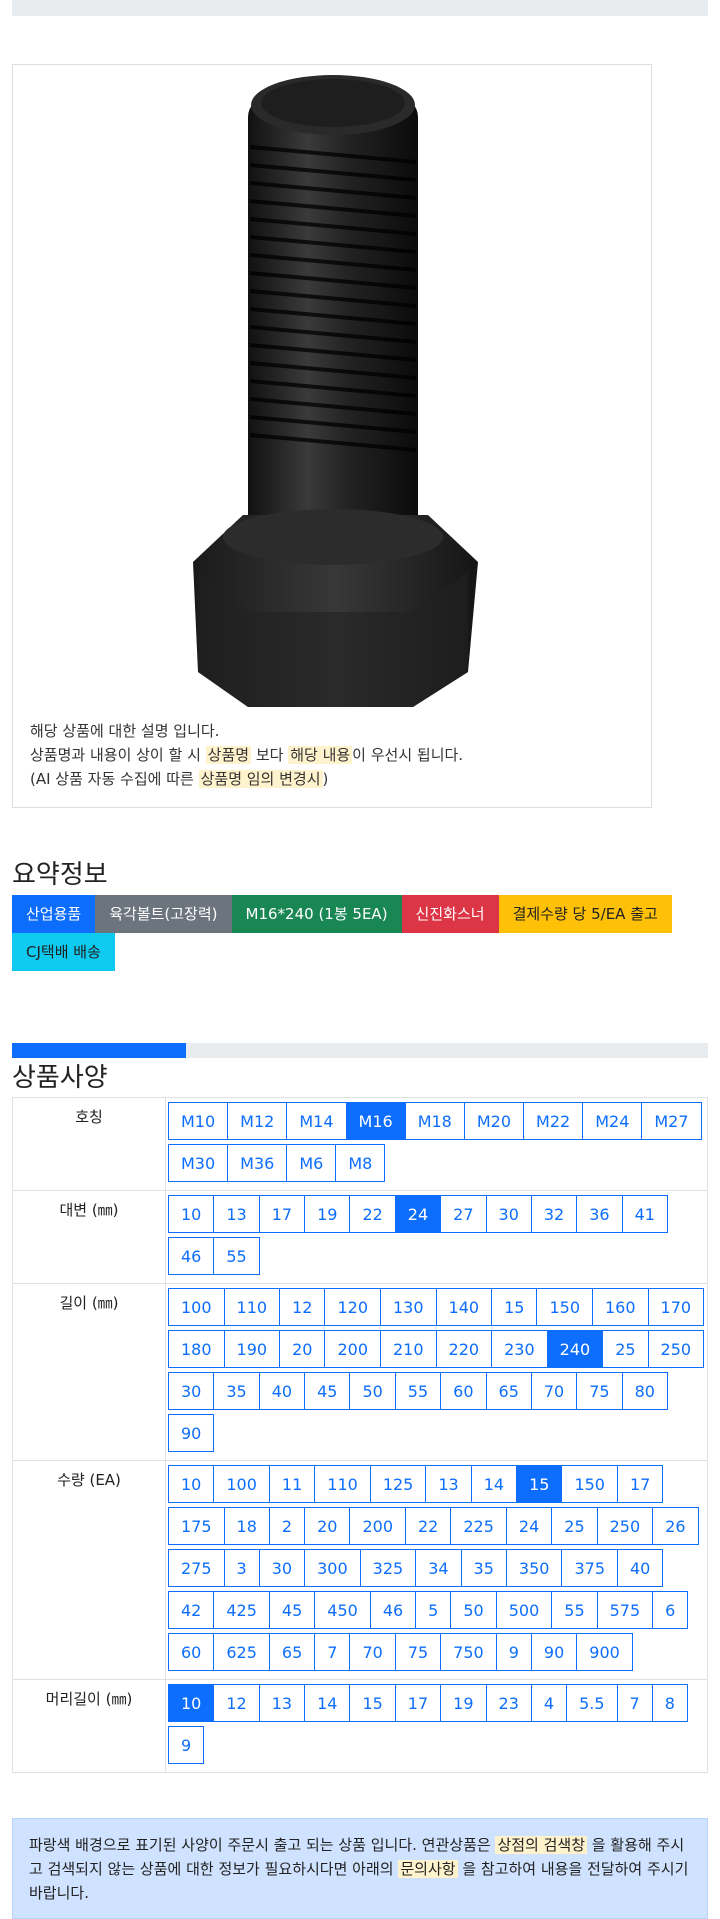  What do you see at coordinates (196, 1568) in the screenshot?
I see `option-button: 275` at bounding box center [196, 1568].